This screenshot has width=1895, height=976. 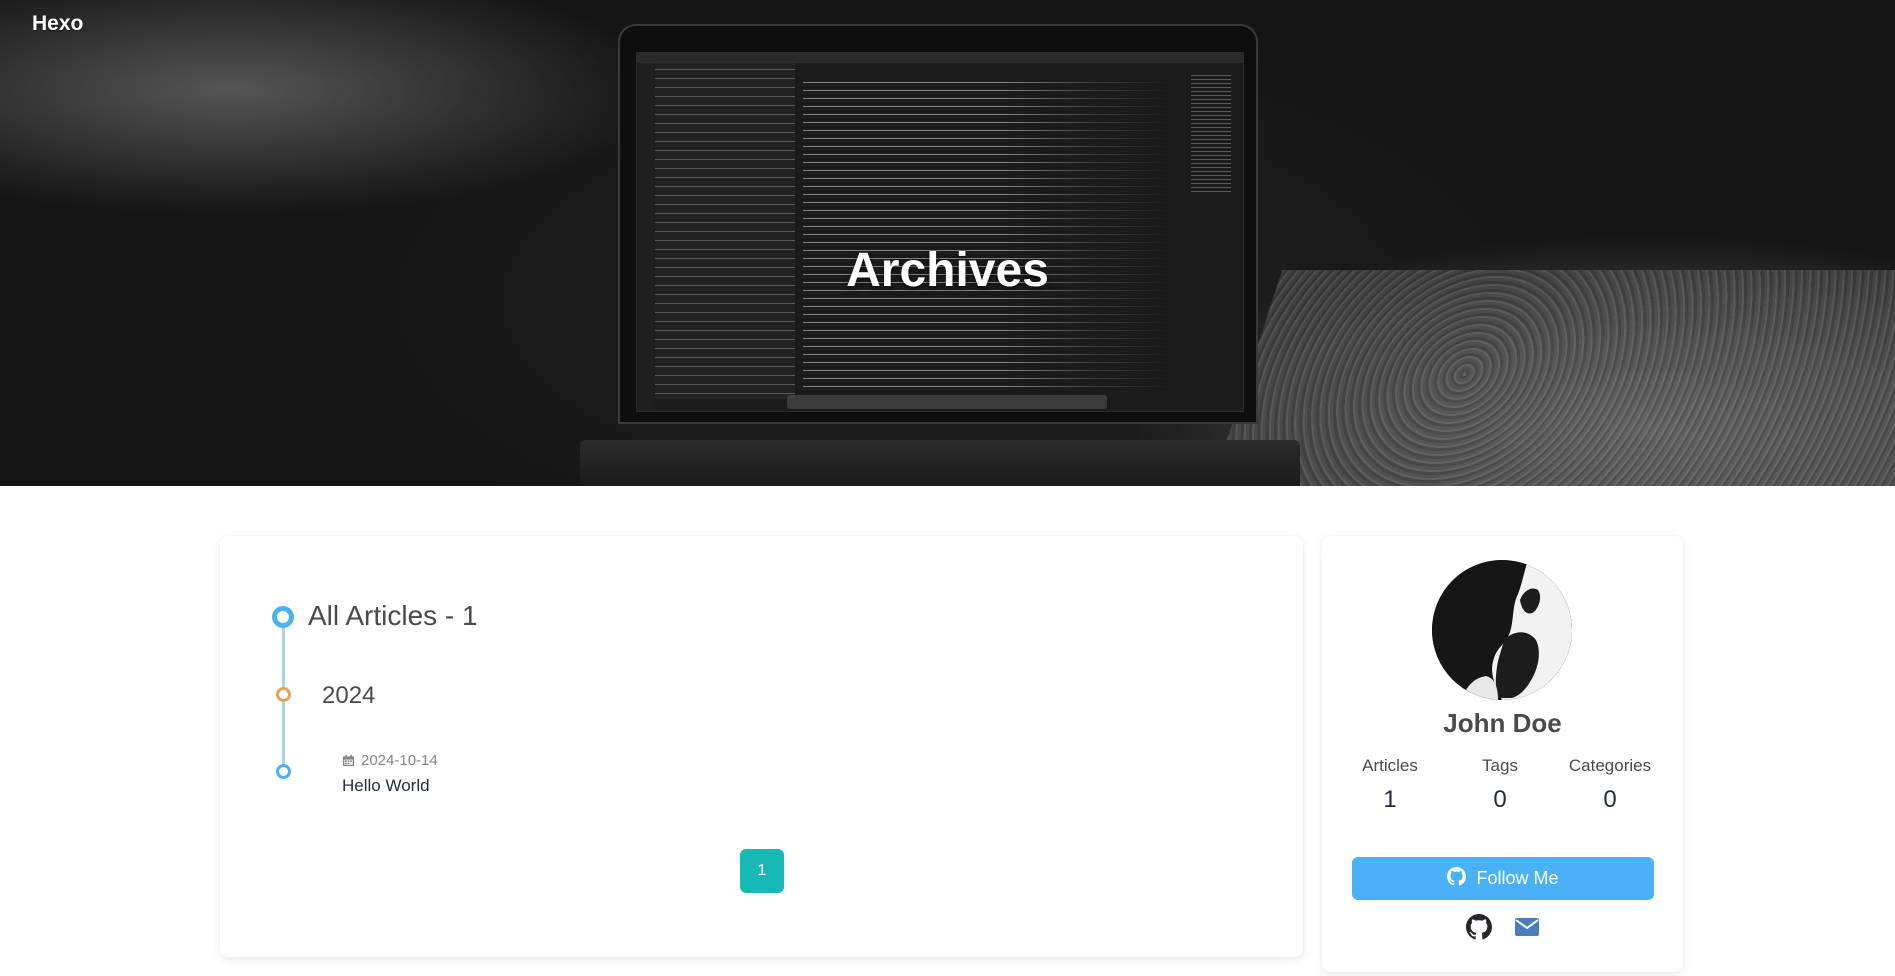 I want to click on post-date: 2024-10-14, so click(x=390, y=760).